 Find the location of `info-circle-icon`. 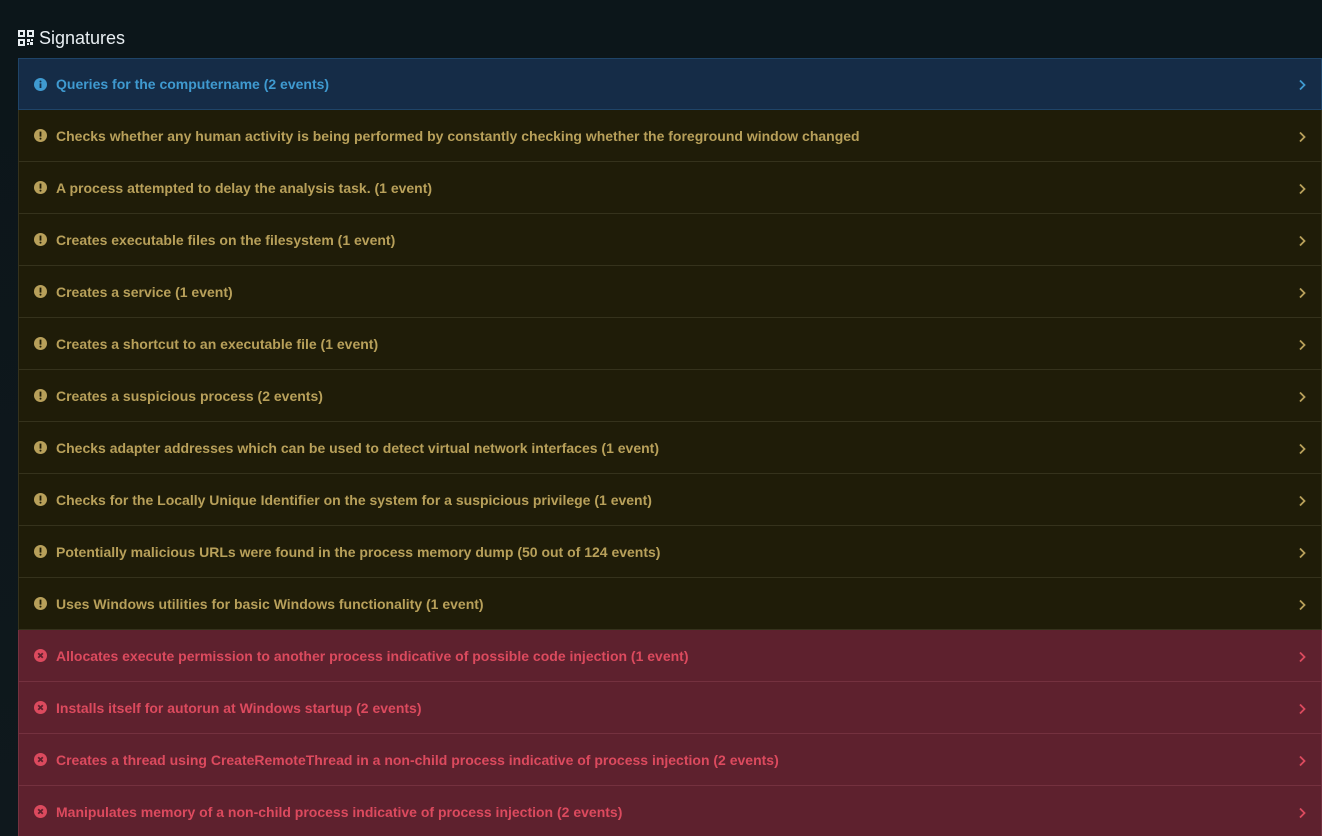

info-circle-icon is located at coordinates (40, 84).